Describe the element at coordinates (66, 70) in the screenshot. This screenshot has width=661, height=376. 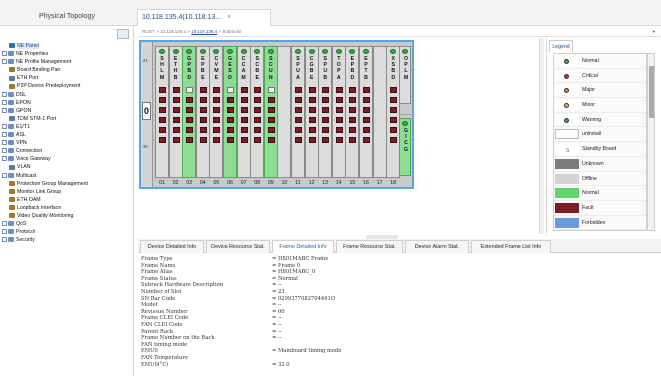
I see `tree-item: Board Binding Pair` at that location.